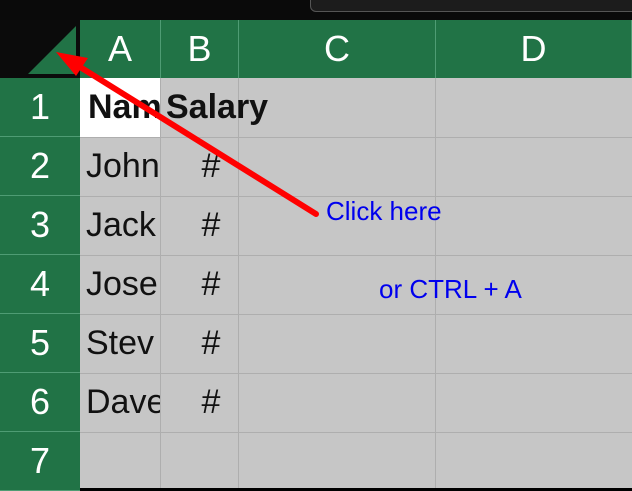 This screenshot has height=491, width=632. Describe the element at coordinates (450, 289) in the screenshot. I see `ctrl-a-annotation: or CTRL + A` at that location.